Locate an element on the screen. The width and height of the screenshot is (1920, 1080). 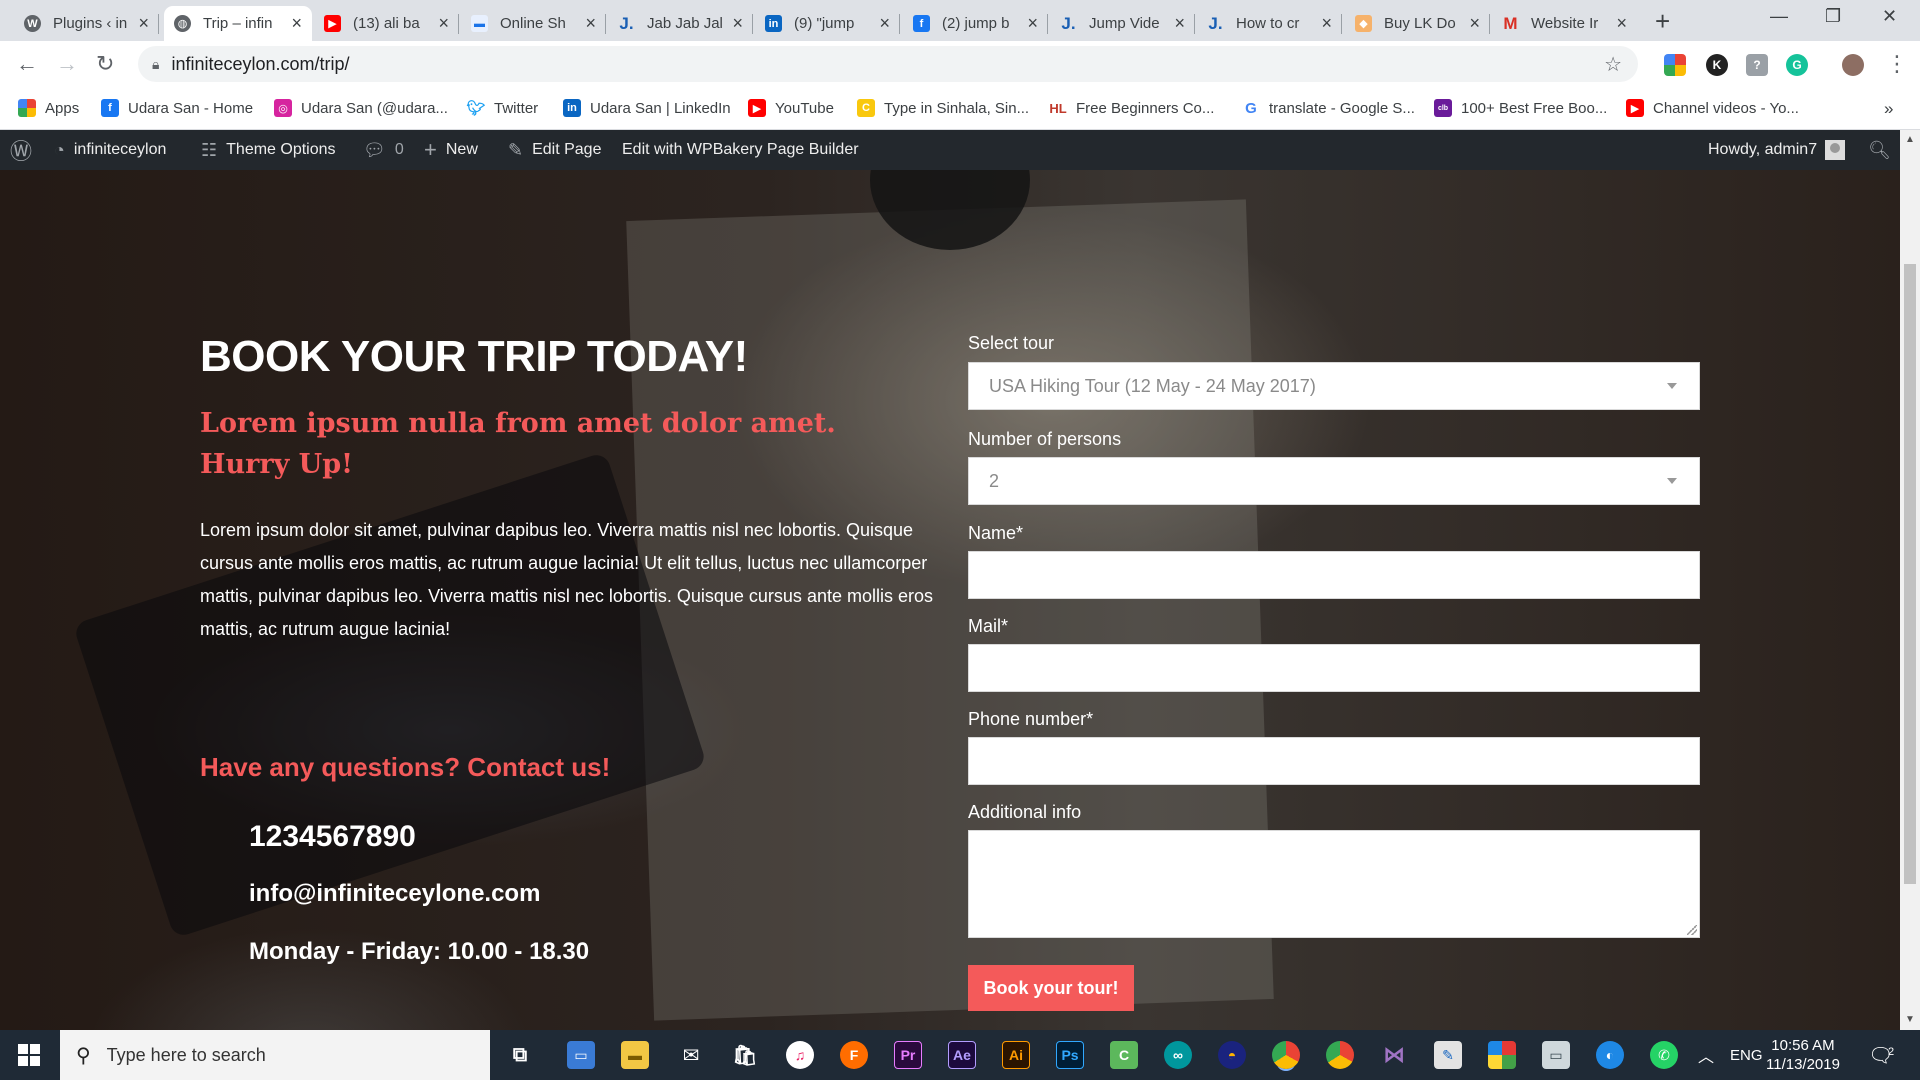
name-field is located at coordinates (1334, 575).